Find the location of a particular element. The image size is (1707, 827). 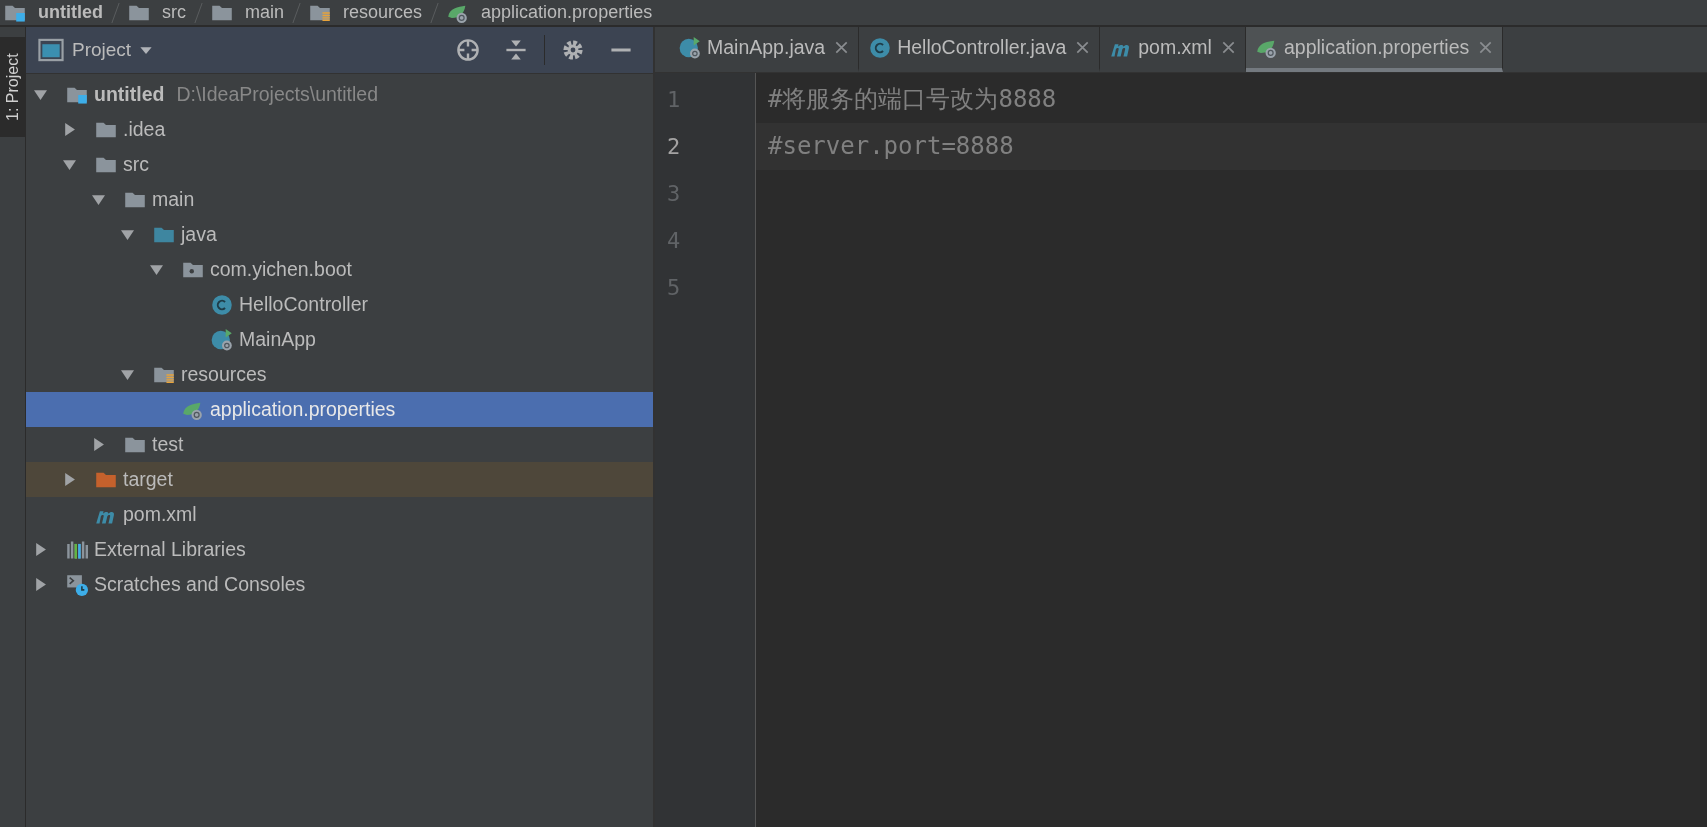

project-window-icon is located at coordinates (51, 50).